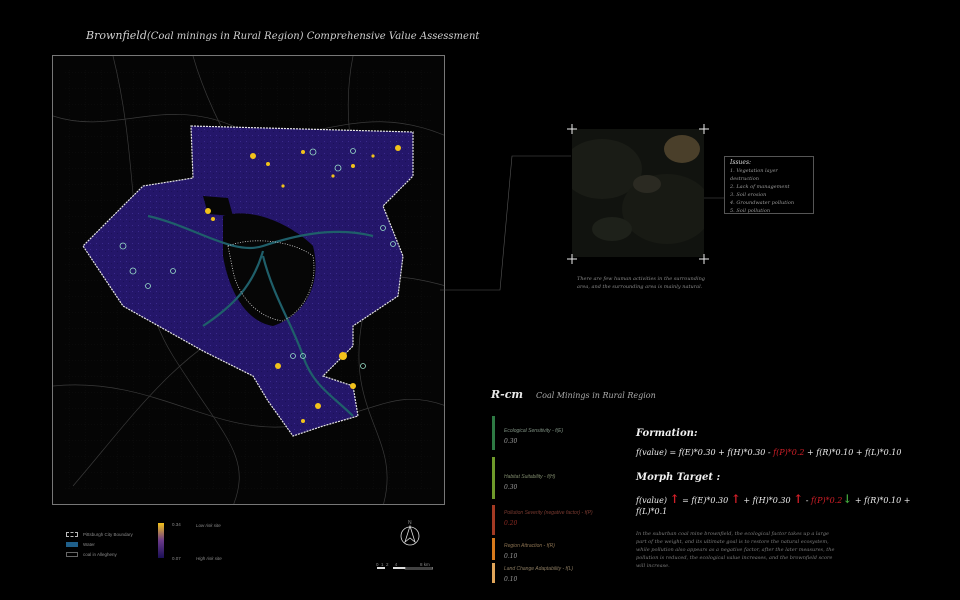 The image size is (960, 600). Describe the element at coordinates (208, 525) in the screenshot. I see `low-risk-label: Low risk site` at that location.